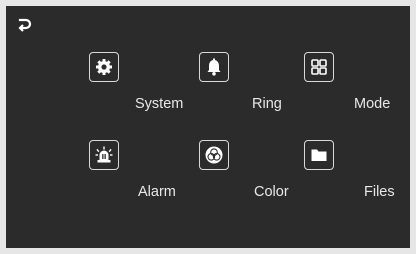  I want to click on ring-button, so click(214, 67).